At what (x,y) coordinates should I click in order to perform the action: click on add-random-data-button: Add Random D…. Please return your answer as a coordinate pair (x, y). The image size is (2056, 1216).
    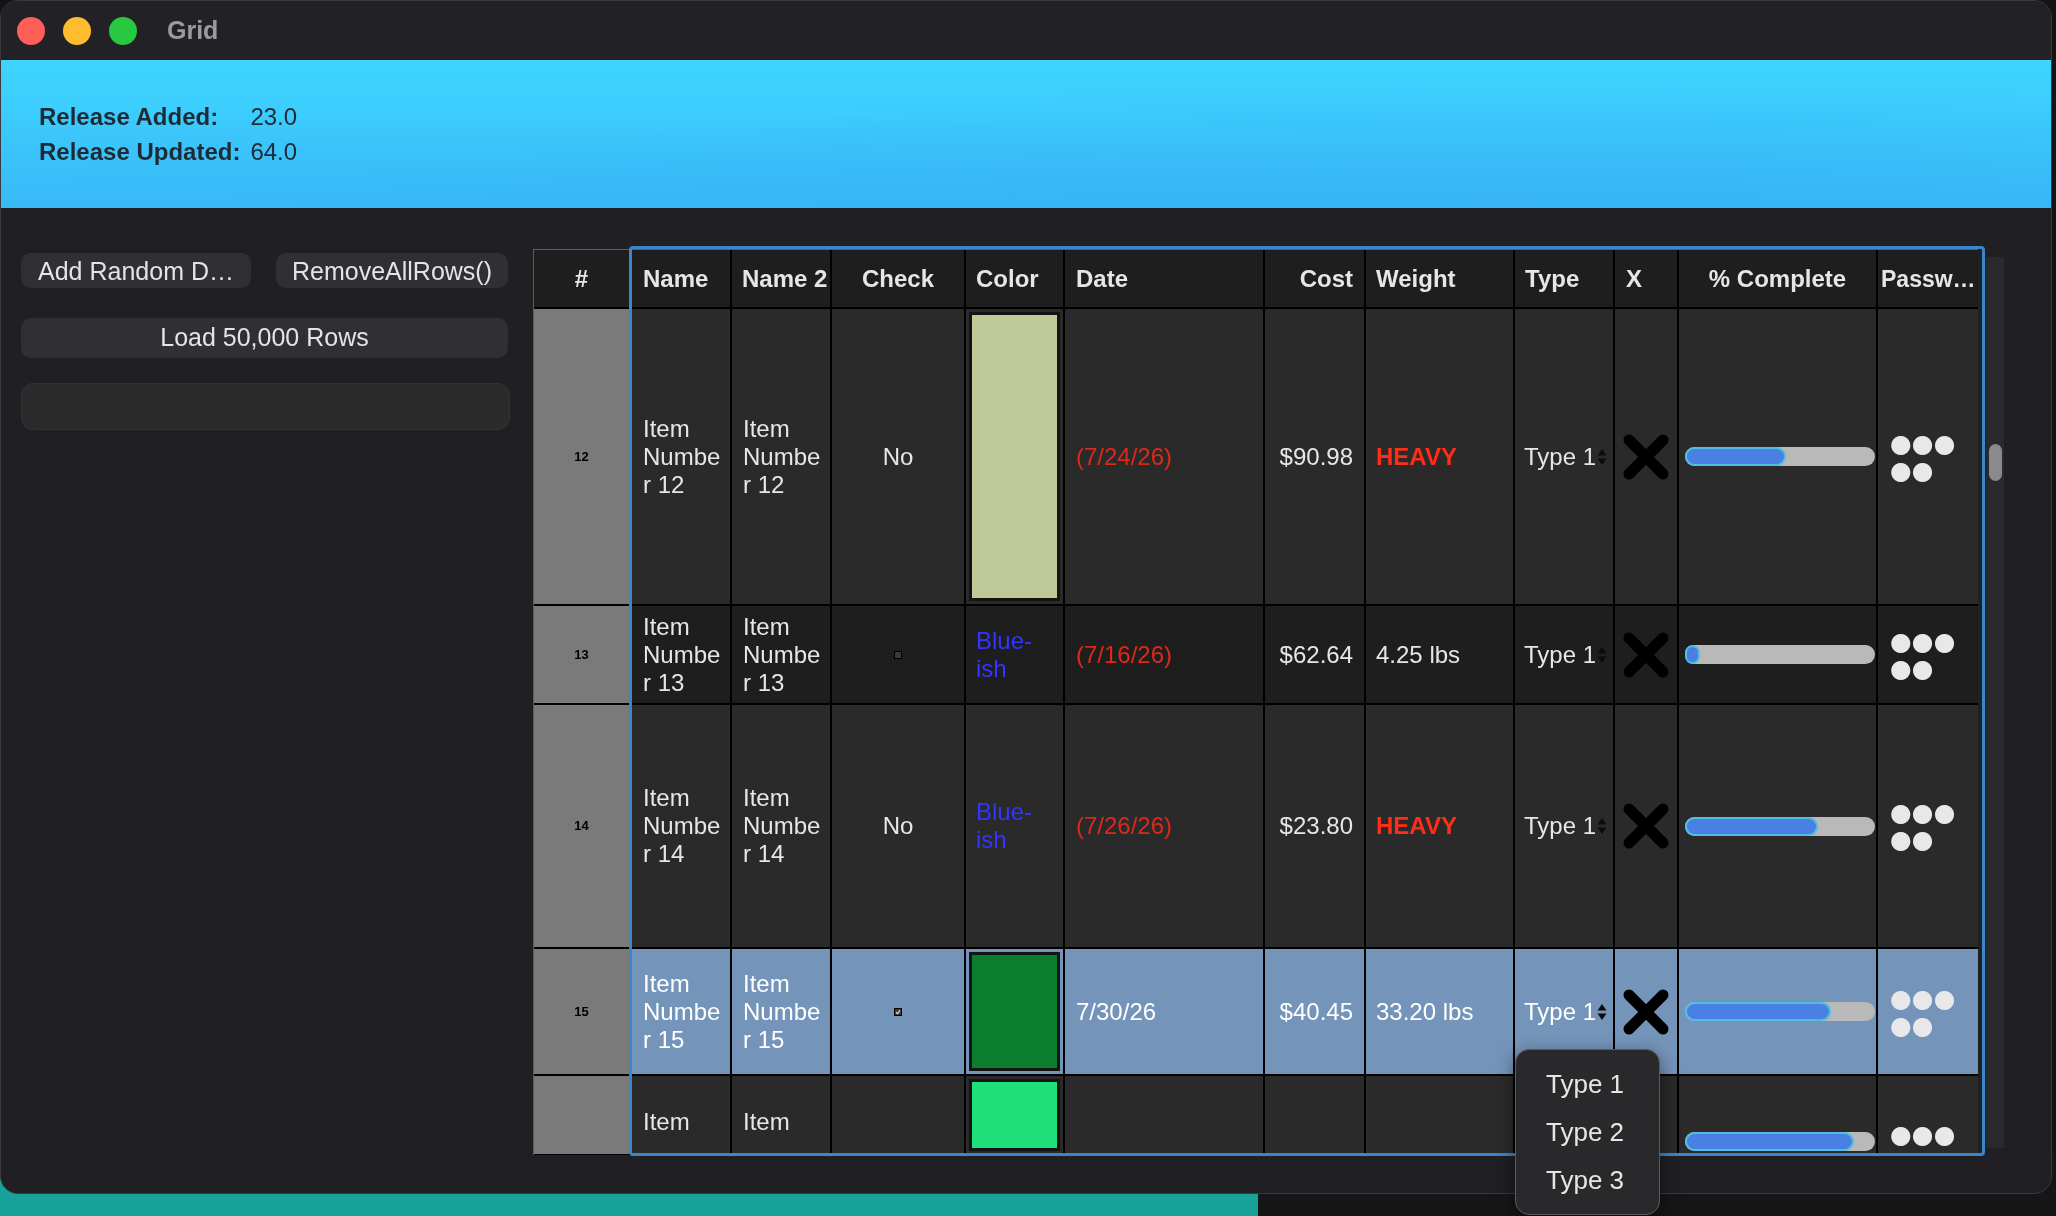
    Looking at the image, I should click on (136, 270).